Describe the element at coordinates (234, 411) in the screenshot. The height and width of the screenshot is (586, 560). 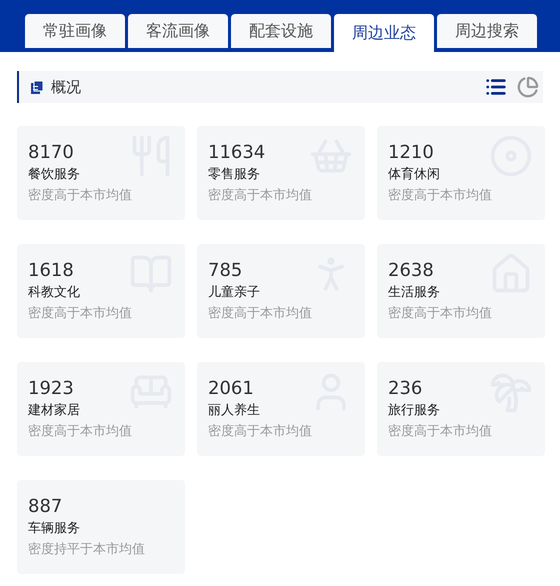
I see `category-label: 丽人养生` at that location.